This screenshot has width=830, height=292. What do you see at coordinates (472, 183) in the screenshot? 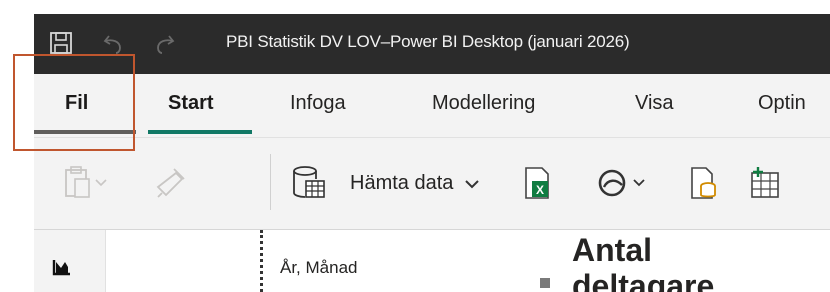
I see `chevron-down-icon` at bounding box center [472, 183].